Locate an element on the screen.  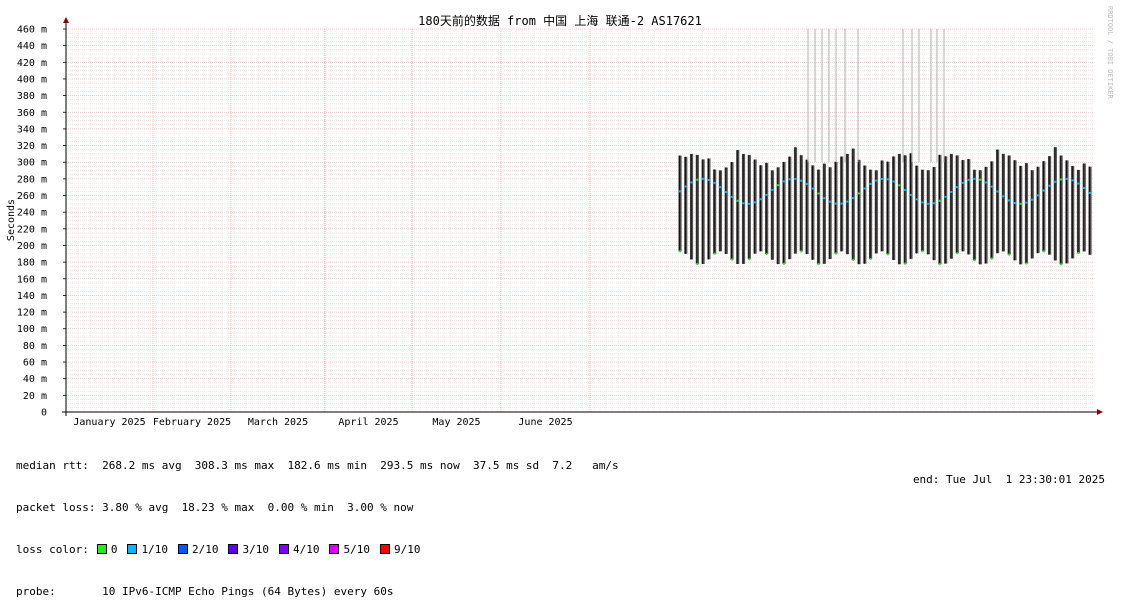
y-tick-label: 240 m is located at coordinates (32, 213).